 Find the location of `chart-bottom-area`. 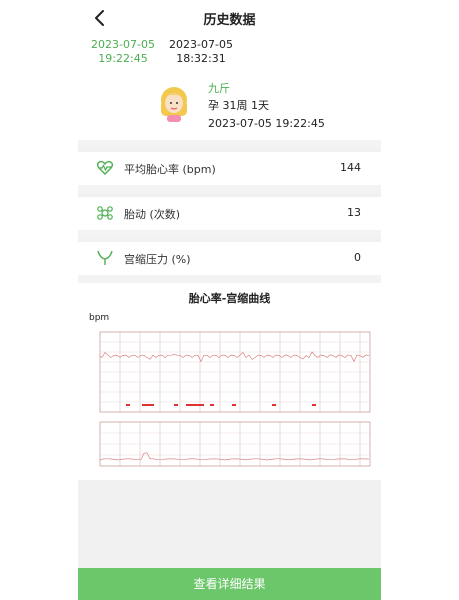

chart-bottom-area is located at coordinates (229, 524).